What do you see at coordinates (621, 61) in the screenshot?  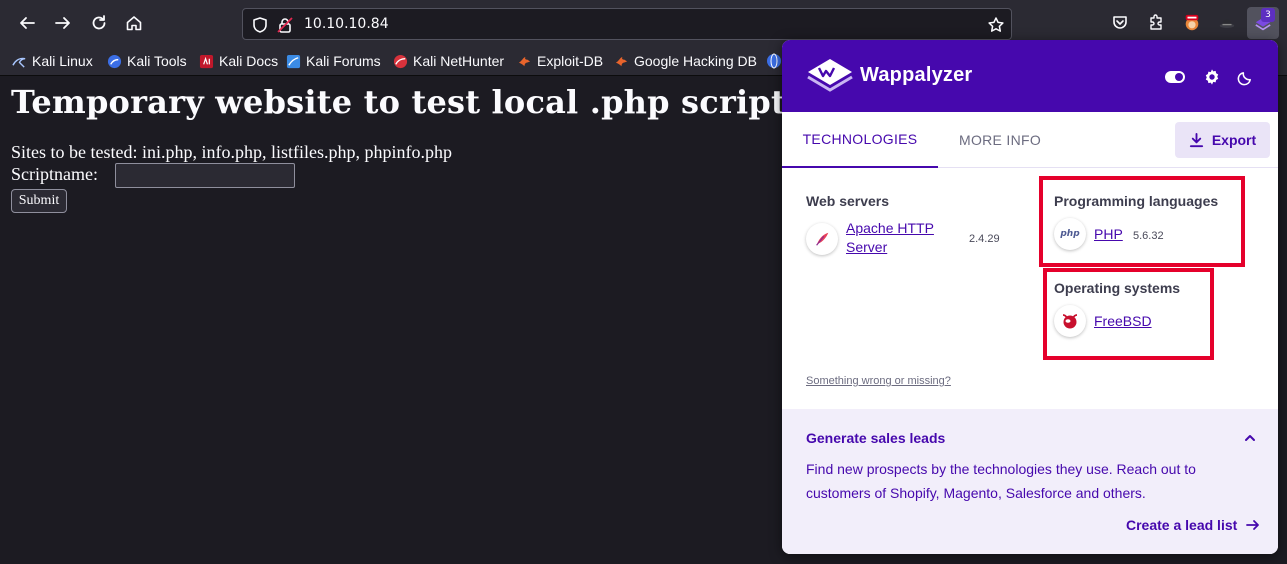 I see `ghdb-icon` at bounding box center [621, 61].